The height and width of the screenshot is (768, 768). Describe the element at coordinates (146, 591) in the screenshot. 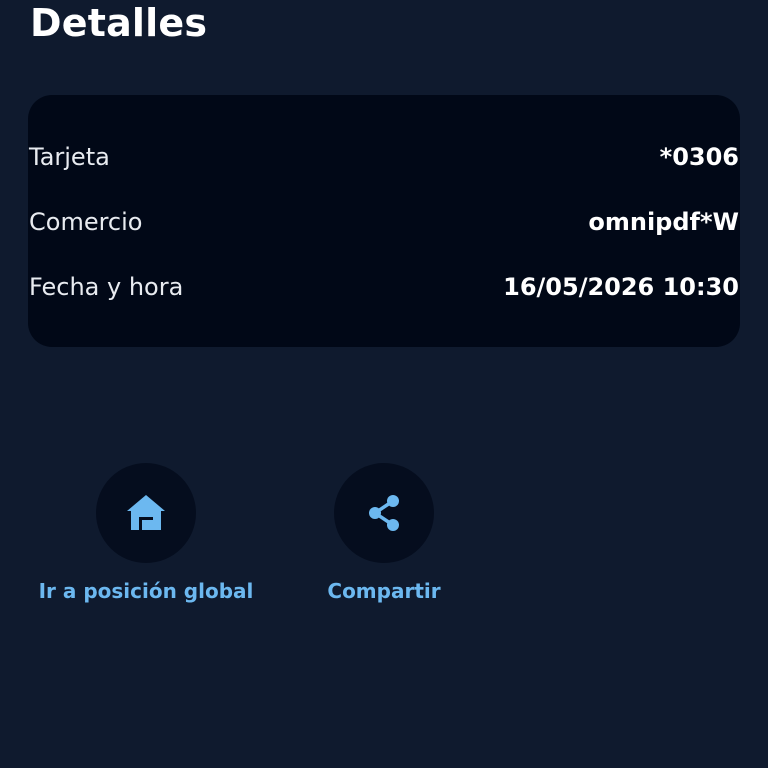

I see `global-position-label: Ir a posición global` at that location.